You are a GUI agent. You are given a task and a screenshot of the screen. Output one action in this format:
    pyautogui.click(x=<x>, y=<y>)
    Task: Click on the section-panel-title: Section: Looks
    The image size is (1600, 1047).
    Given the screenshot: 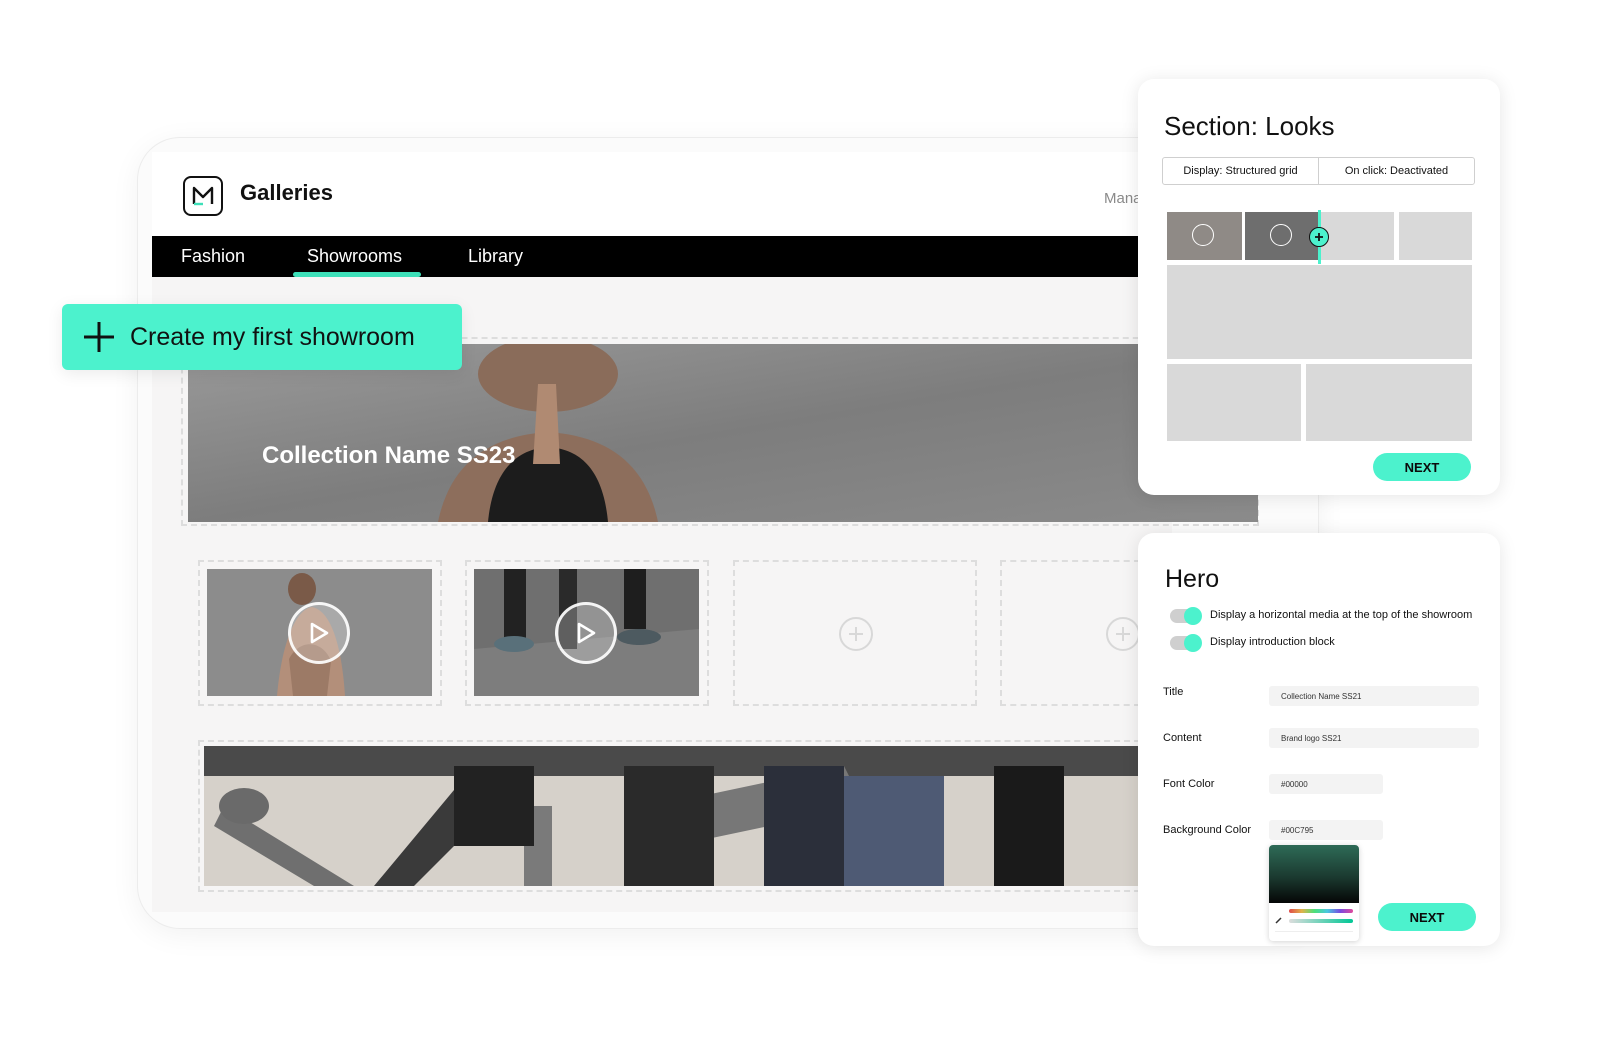 What is the action you would take?
    pyautogui.click(x=1249, y=126)
    